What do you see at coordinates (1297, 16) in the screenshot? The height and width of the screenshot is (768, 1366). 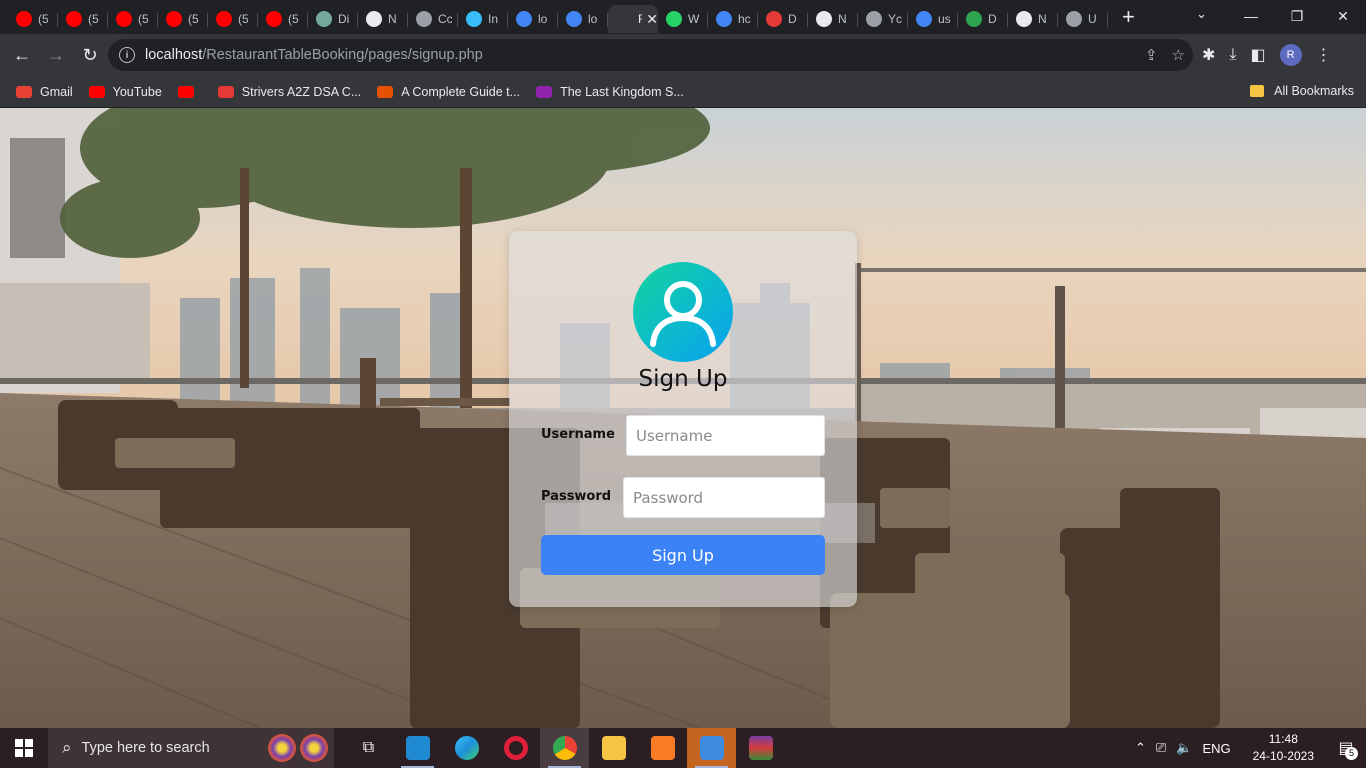 I see `restore-icon: ❐` at bounding box center [1297, 16].